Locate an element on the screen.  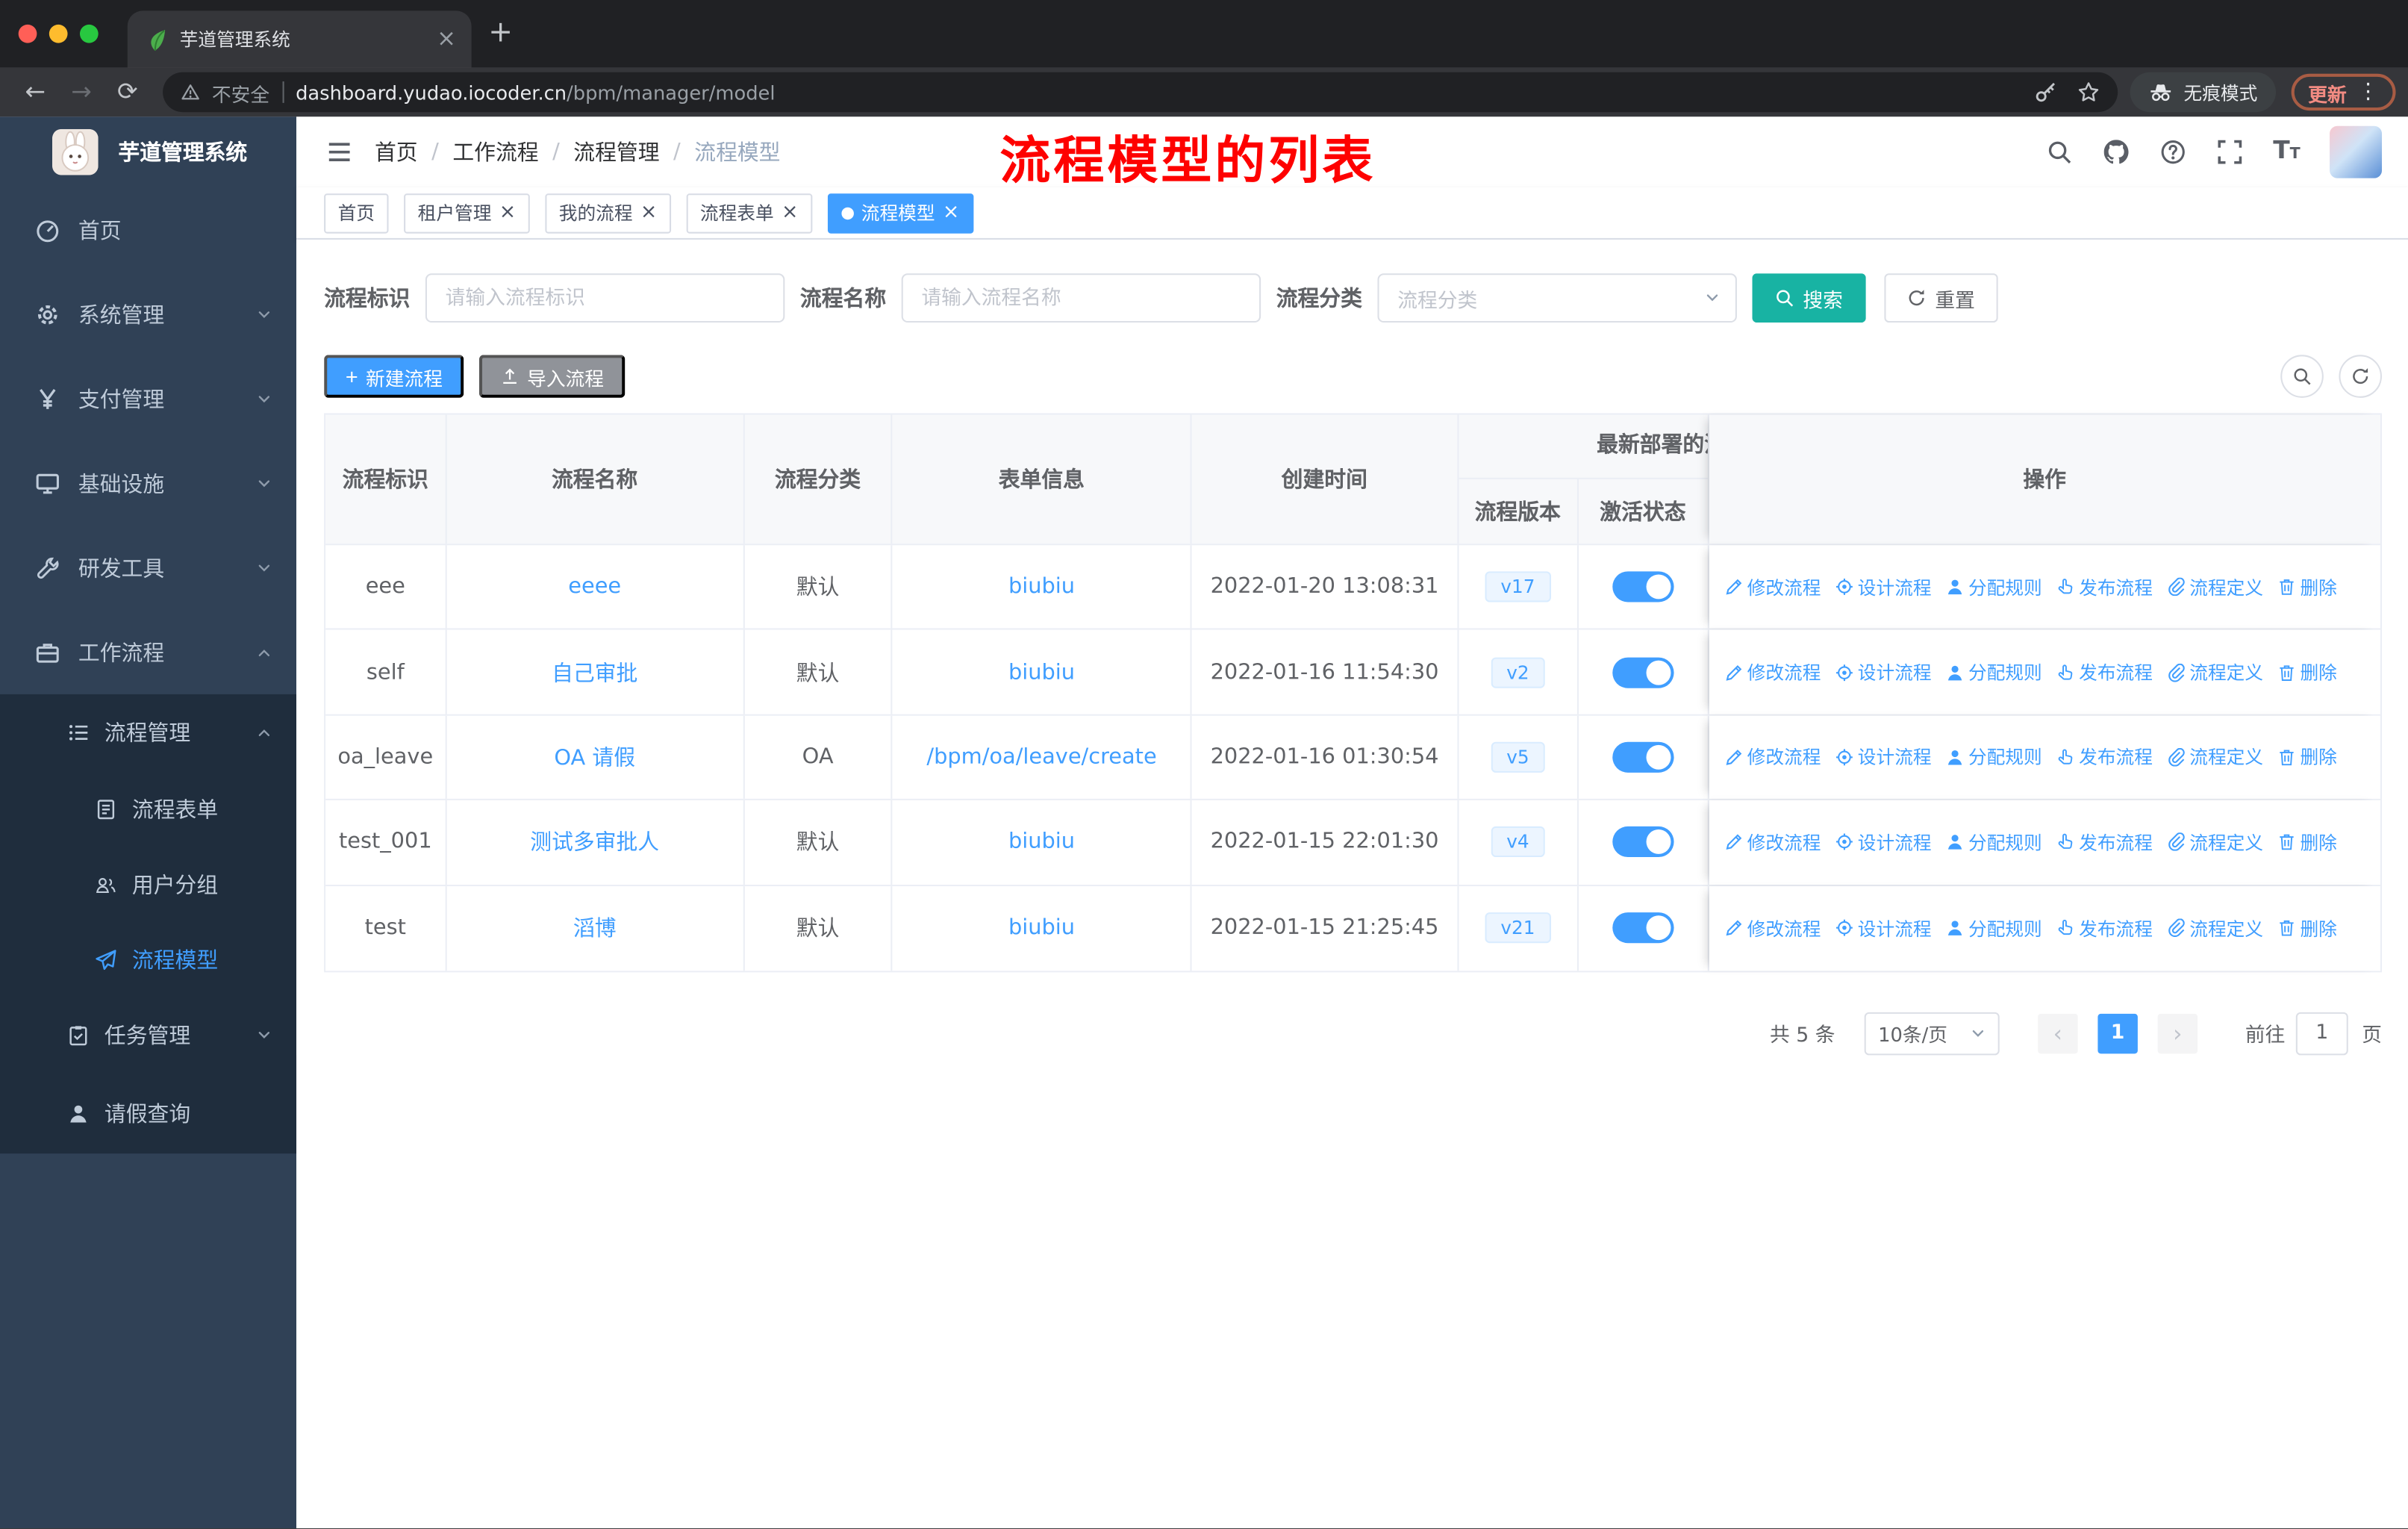
user-avatar is located at coordinates (2356, 151).